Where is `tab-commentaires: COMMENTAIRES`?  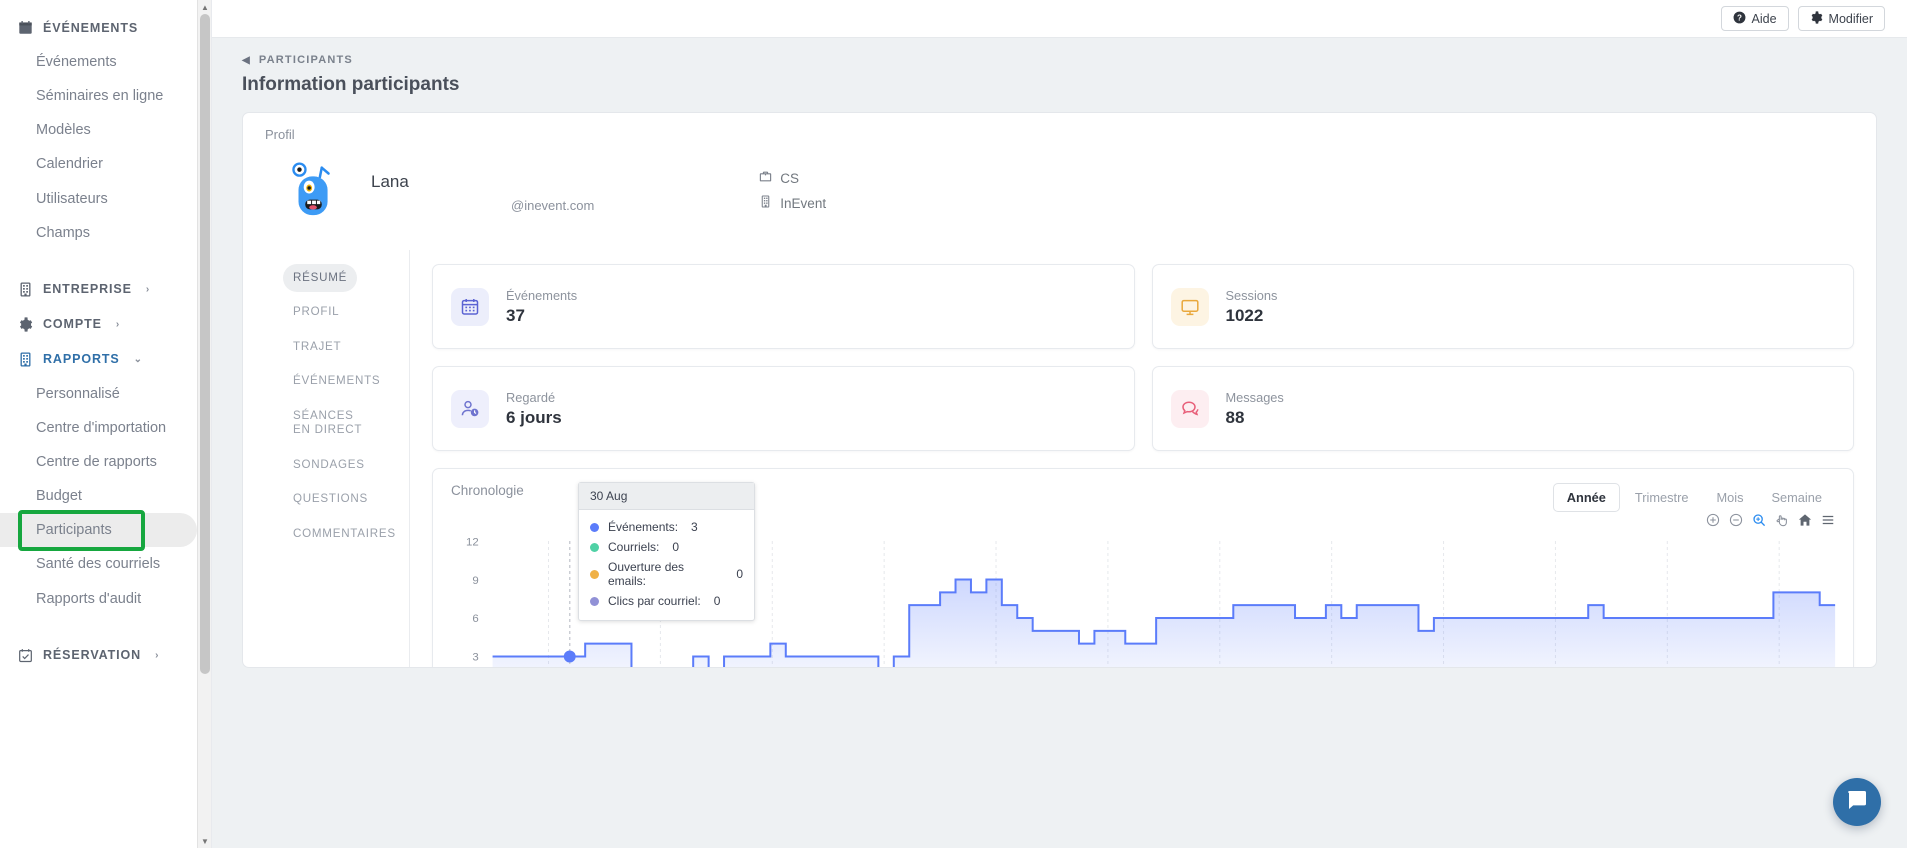
tab-commentaires: COMMENTAIRES is located at coordinates (344, 534).